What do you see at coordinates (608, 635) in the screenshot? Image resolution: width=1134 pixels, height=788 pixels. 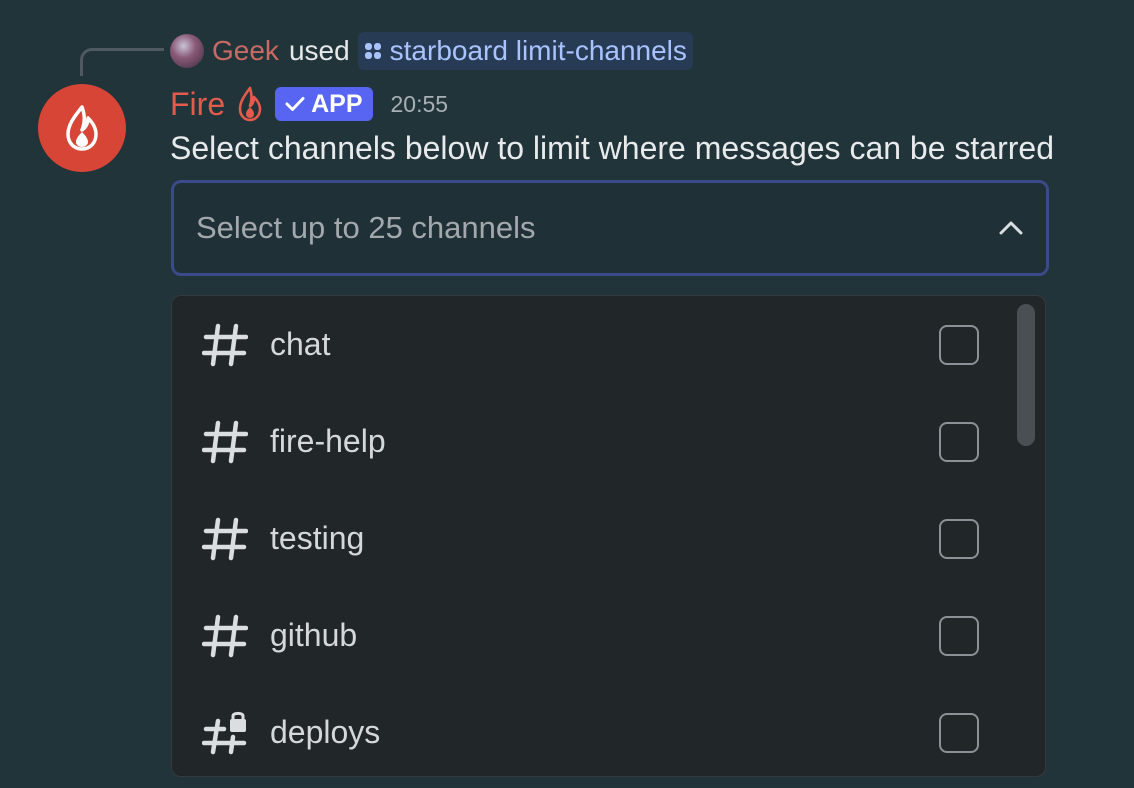 I see `option-github: github` at bounding box center [608, 635].